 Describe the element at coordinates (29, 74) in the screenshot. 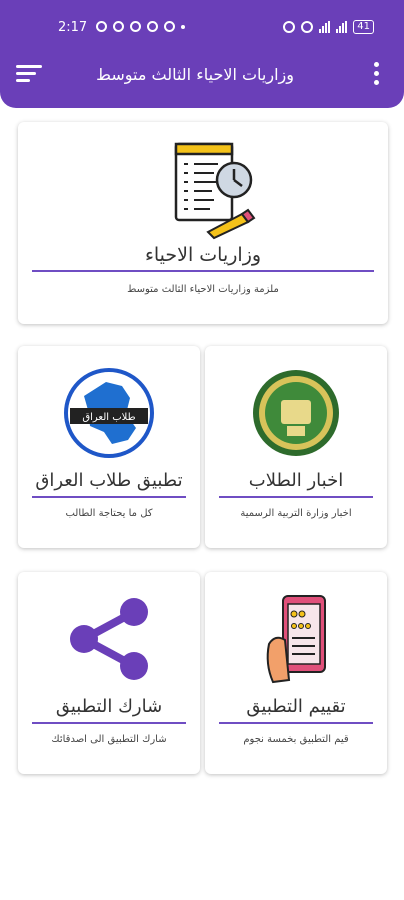

I see `menu-icon` at that location.